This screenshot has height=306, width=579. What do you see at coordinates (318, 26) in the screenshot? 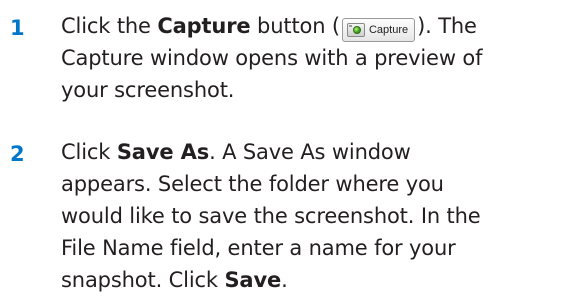
I see `step-line: Click the Capture button (Capture). The` at bounding box center [318, 26].